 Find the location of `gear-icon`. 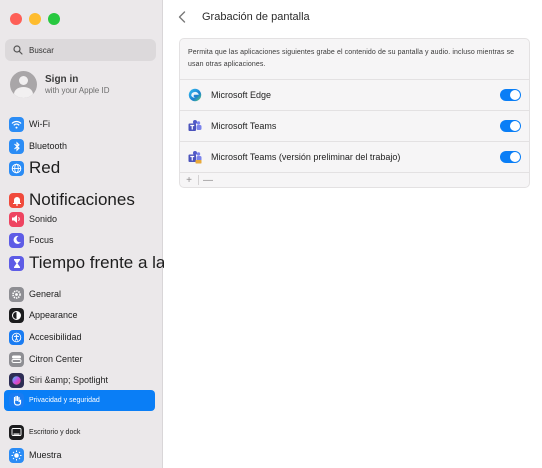

gear-icon is located at coordinates (16, 294).